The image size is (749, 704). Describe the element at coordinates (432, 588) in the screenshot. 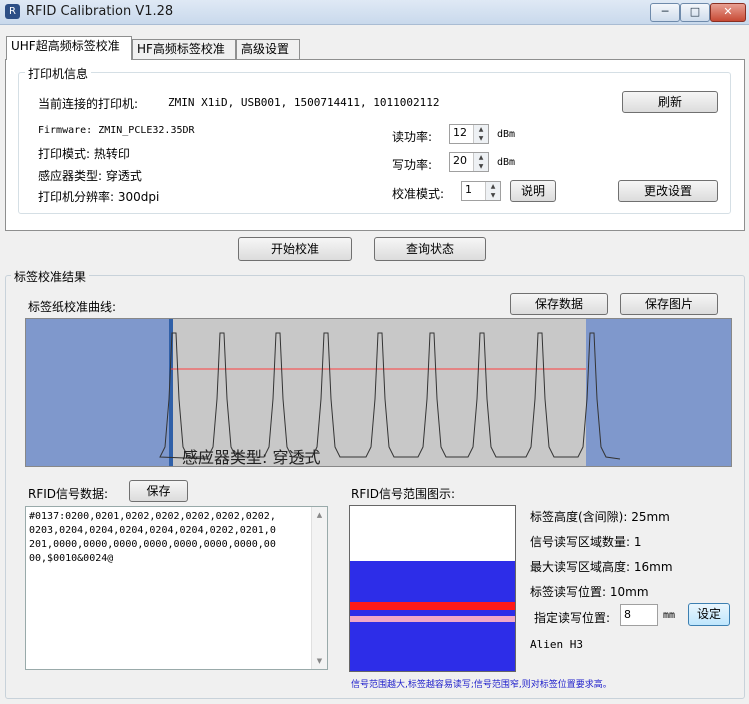

I see `signal-range-diagram` at that location.